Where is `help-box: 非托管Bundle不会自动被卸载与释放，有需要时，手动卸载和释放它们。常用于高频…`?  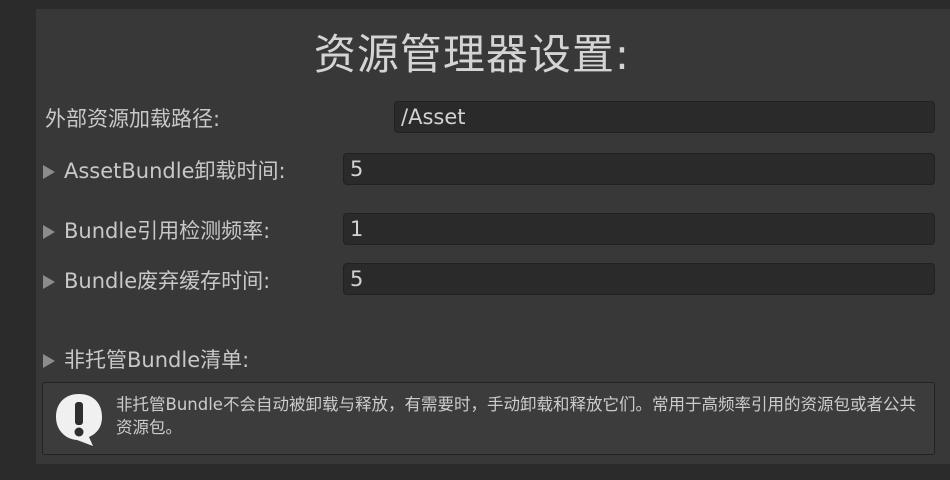 help-box: 非托管Bundle不会自动被卸载与释放，有需要时，手动卸载和释放它们。常用于高频… is located at coordinates (488, 418).